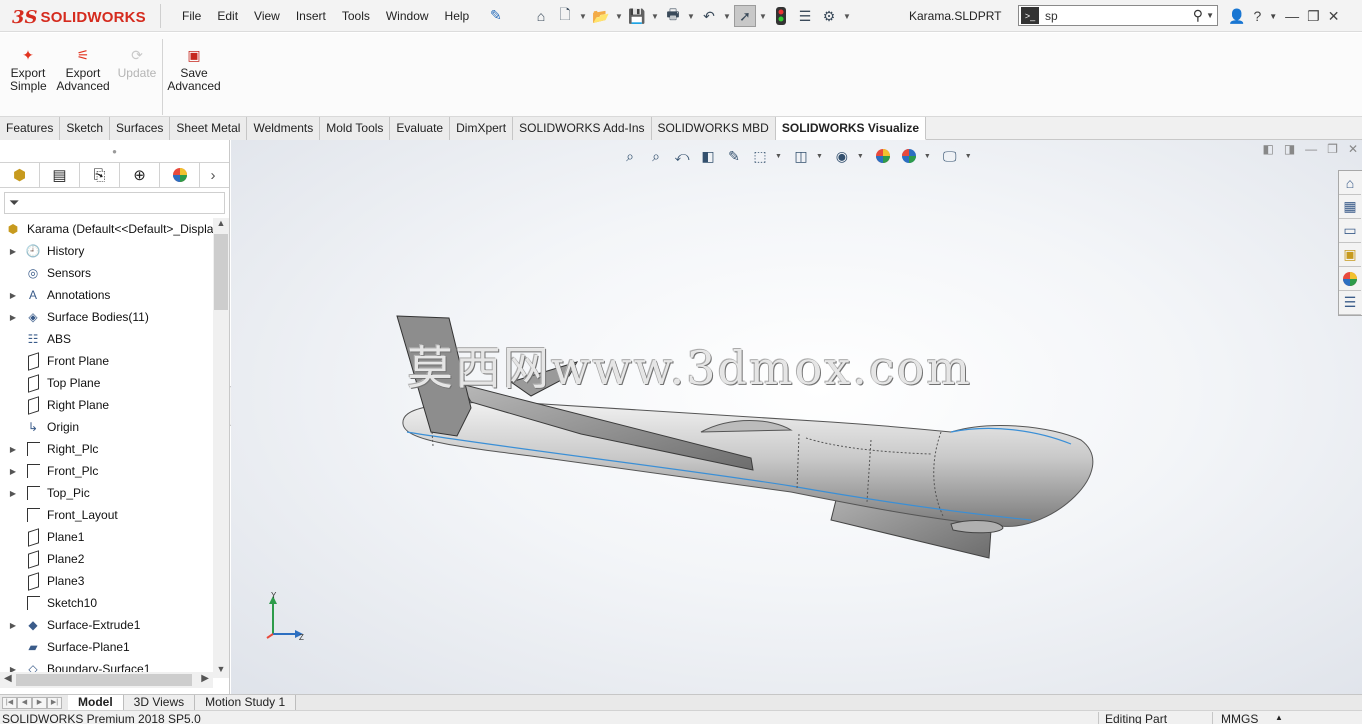 The height and width of the screenshot is (724, 1362). Describe the element at coordinates (734, 156) in the screenshot. I see `dynamic-annotation-icon: ✎` at that location.